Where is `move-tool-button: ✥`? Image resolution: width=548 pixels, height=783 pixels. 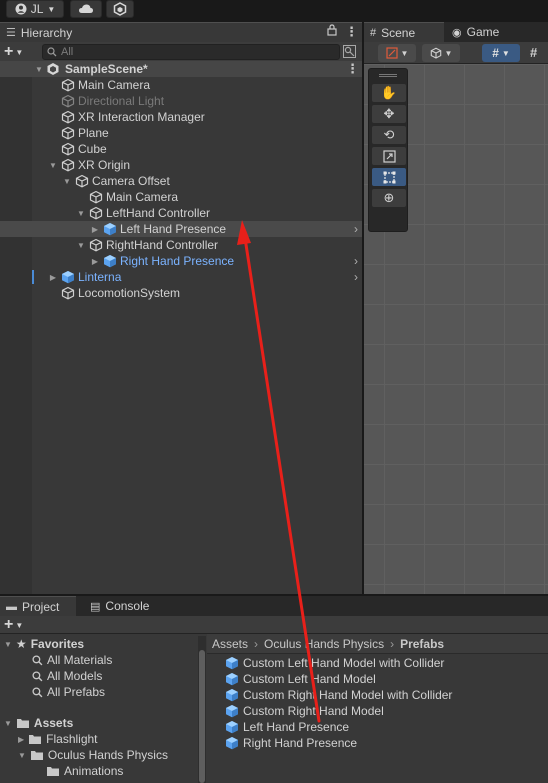 move-tool-button: ✥ is located at coordinates (389, 114).